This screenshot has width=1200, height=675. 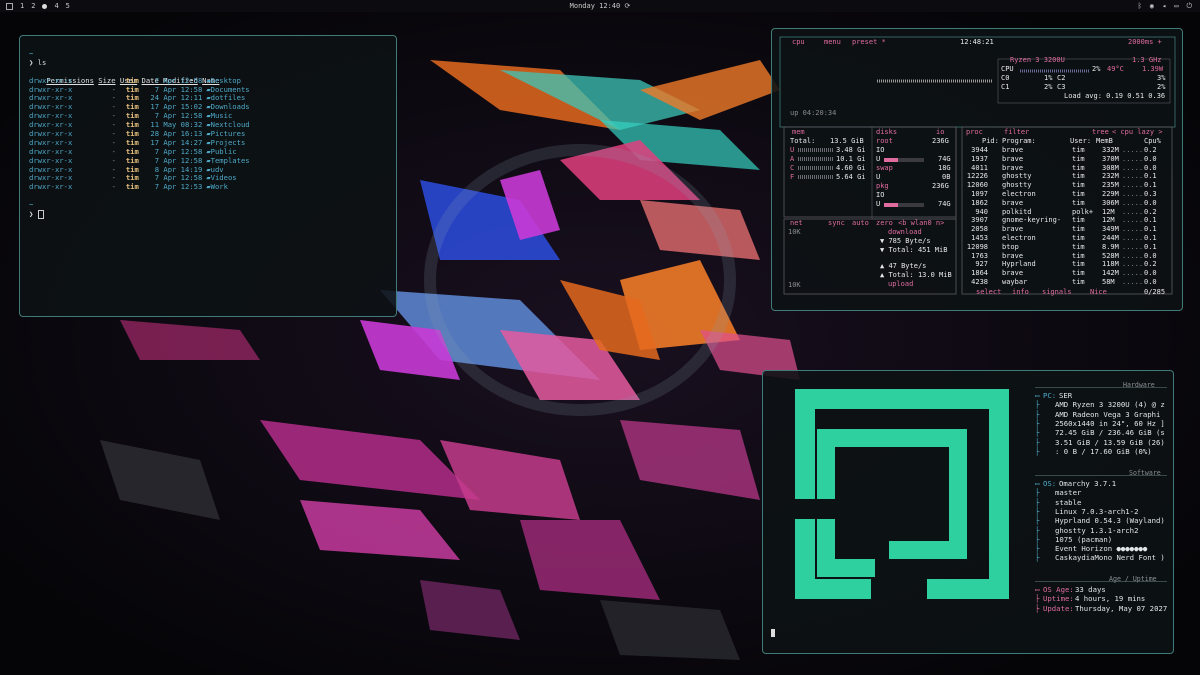 What do you see at coordinates (600, 6) in the screenshot?
I see `clock: Monday 12:40 ⟳` at bounding box center [600, 6].